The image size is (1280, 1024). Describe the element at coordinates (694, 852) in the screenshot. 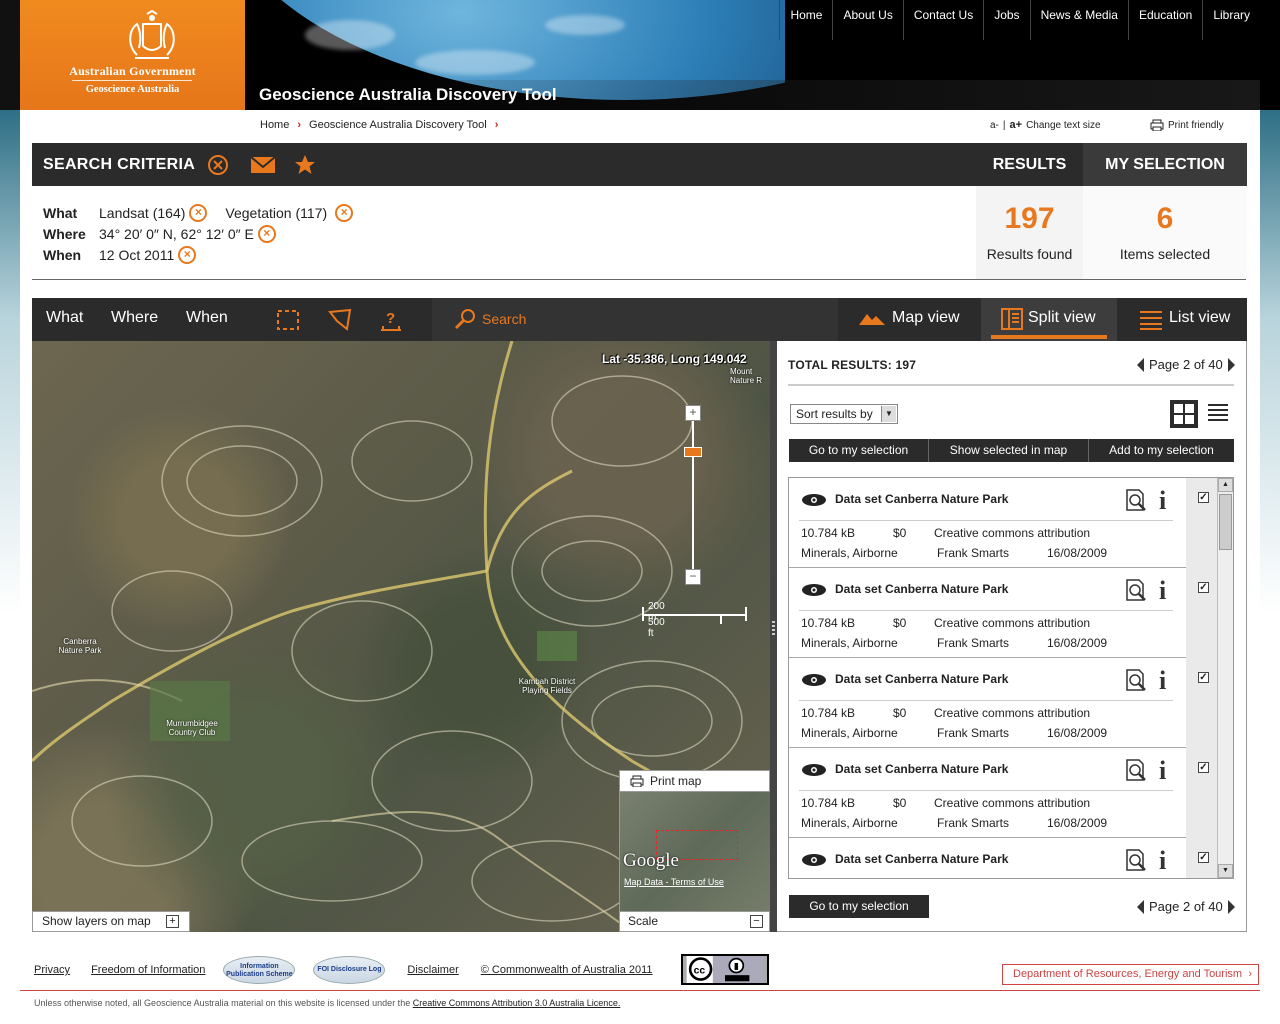

I see `overview-map: Google Map Data - Terms of Use` at that location.